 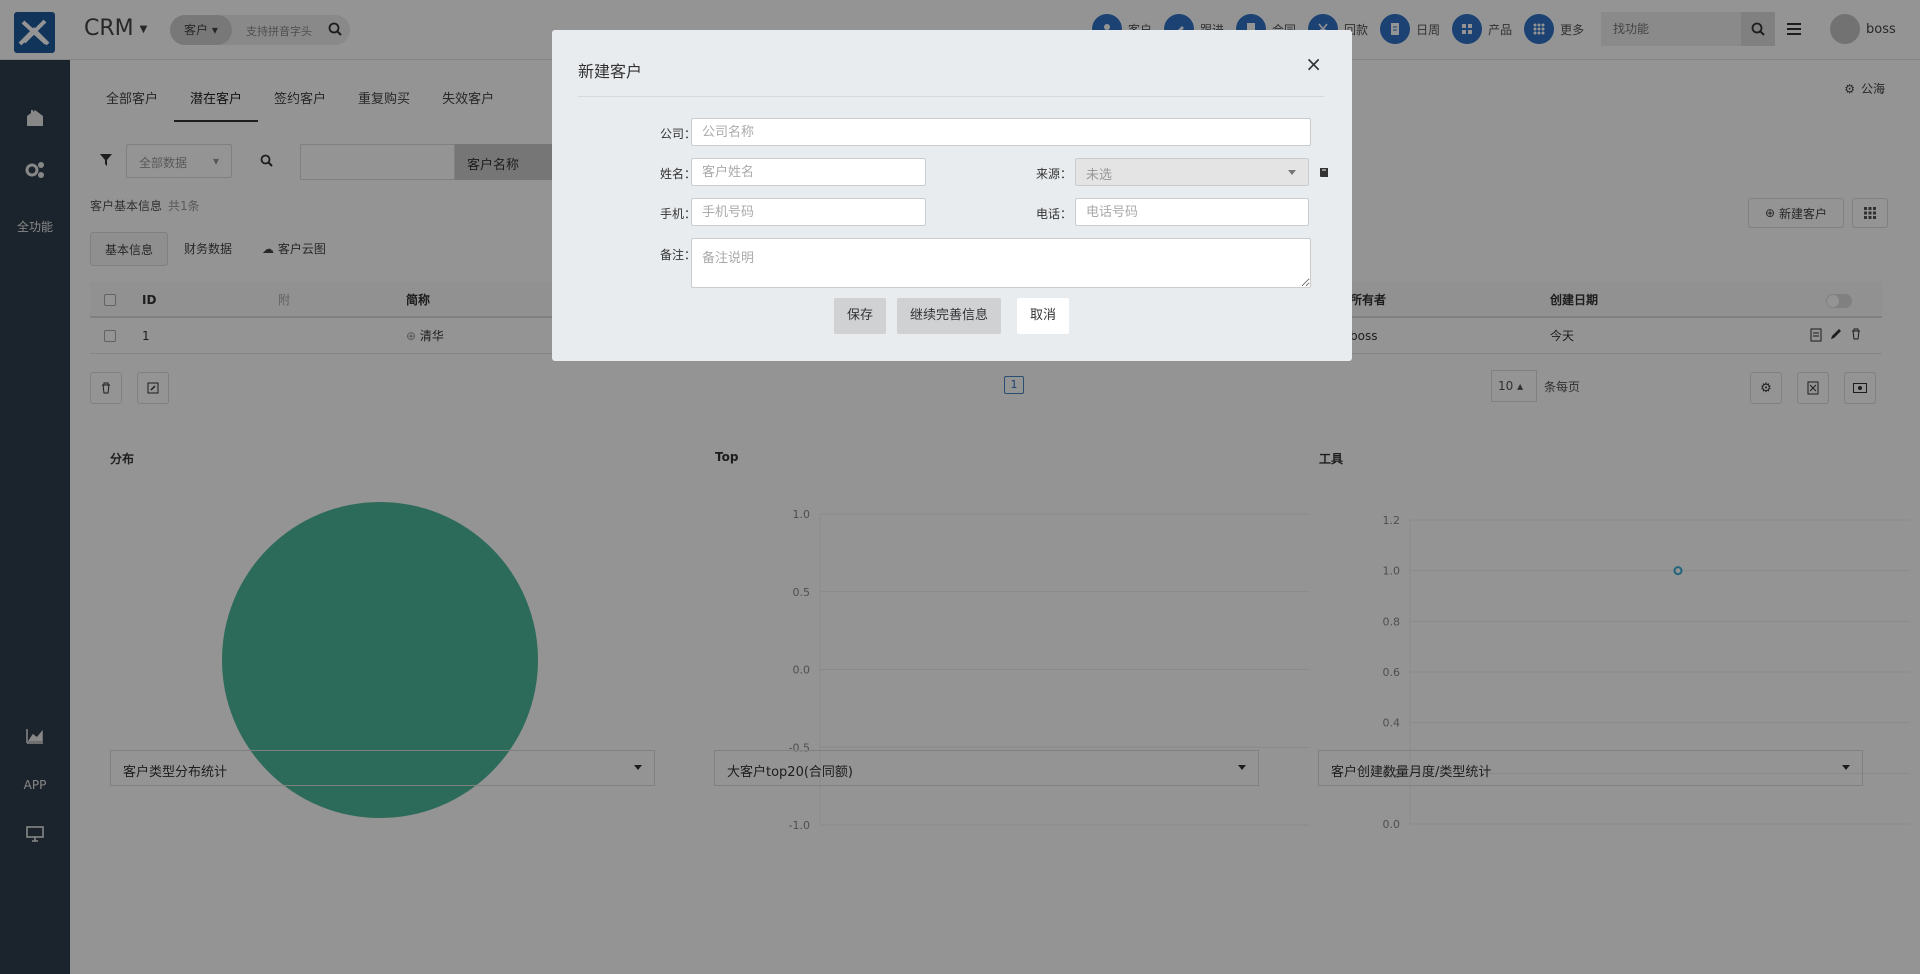 What do you see at coordinates (1313, 64) in the screenshot?
I see `close-icon: ×` at bounding box center [1313, 64].